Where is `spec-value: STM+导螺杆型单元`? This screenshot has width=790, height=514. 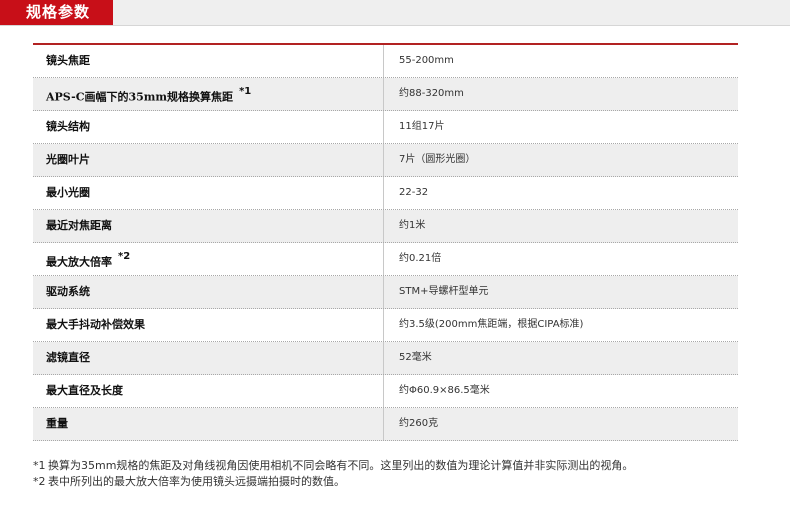
spec-value: STM+导螺杆型单元 is located at coordinates (444, 291).